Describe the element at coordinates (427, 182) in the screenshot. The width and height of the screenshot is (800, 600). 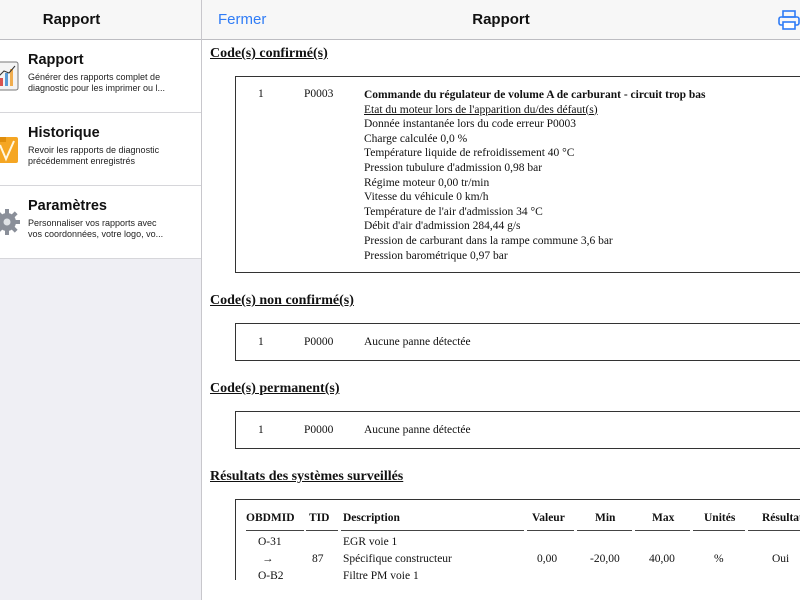
I see `detail-line: Régime moteur 0,00 tr/min` at that location.